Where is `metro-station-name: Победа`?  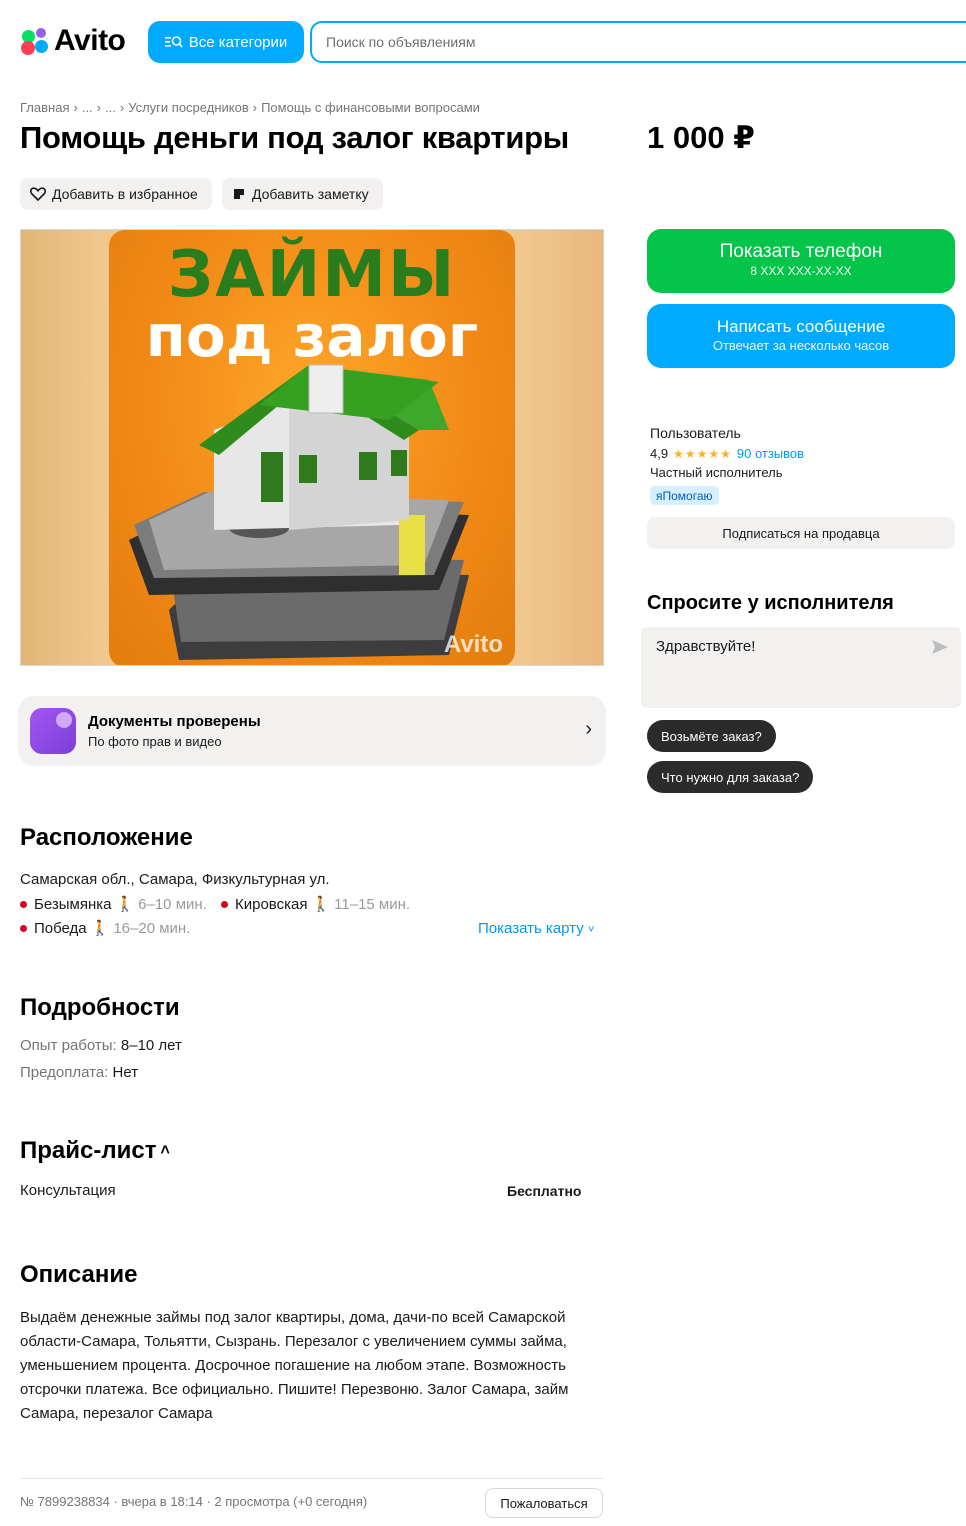
metro-station-name: Победа is located at coordinates (60, 928).